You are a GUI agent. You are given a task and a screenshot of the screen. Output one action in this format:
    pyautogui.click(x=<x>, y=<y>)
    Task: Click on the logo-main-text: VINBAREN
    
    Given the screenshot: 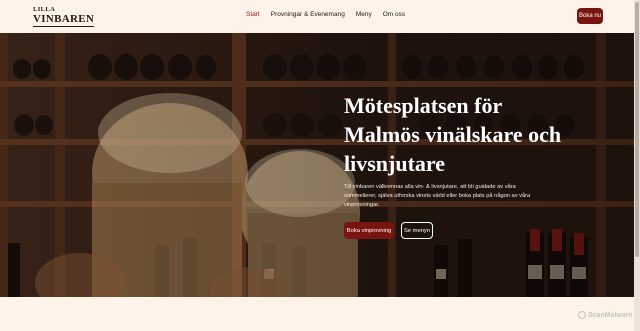 What is the action you would take?
    pyautogui.click(x=64, y=19)
    